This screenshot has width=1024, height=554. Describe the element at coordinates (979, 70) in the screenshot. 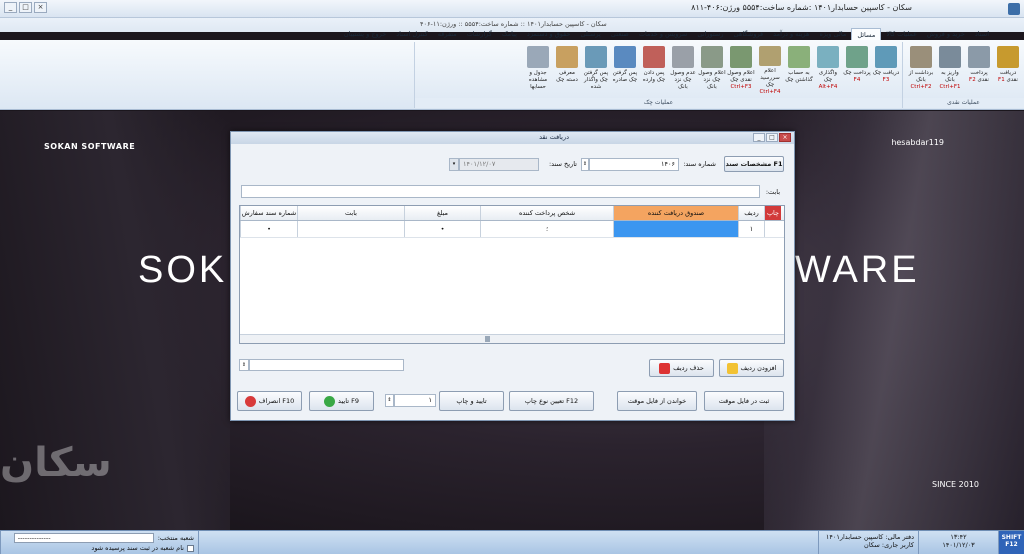

I see `cash-button-1: پرداخت نقدی F2` at that location.